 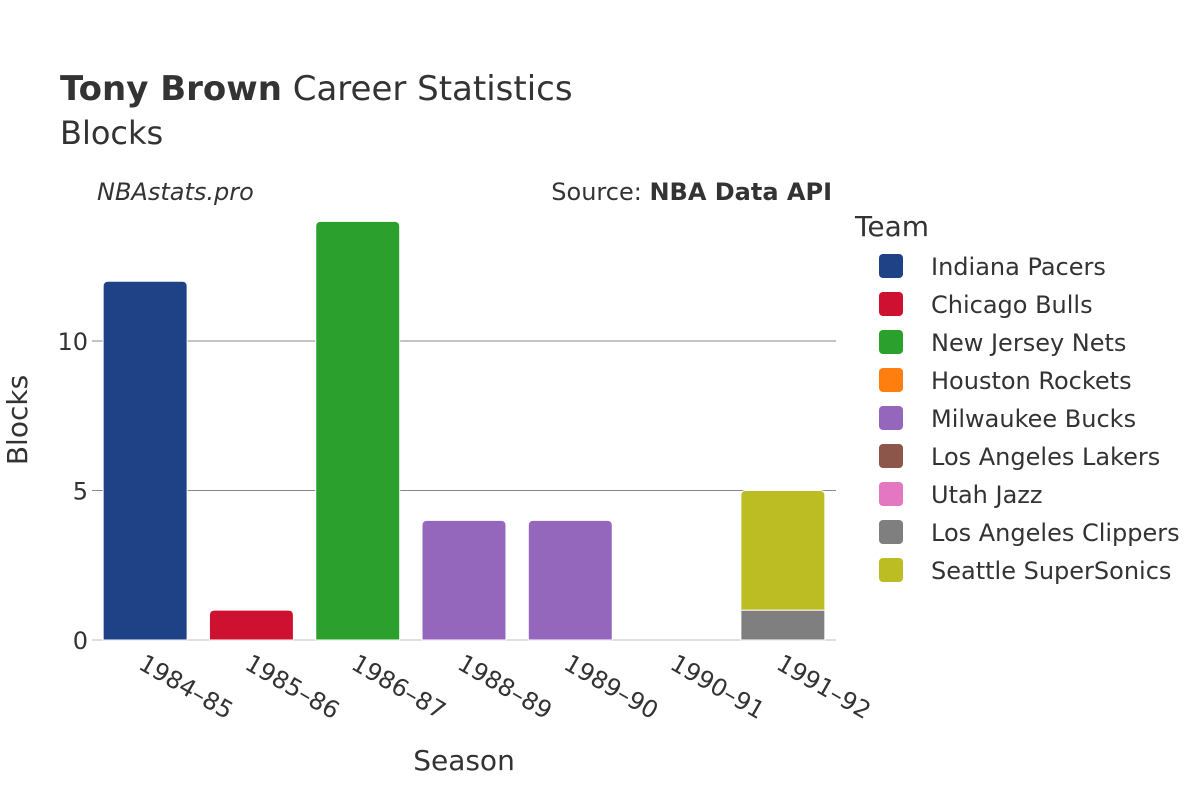 What do you see at coordinates (740, 192) in the screenshot?
I see `source-name: NBA Data API` at bounding box center [740, 192].